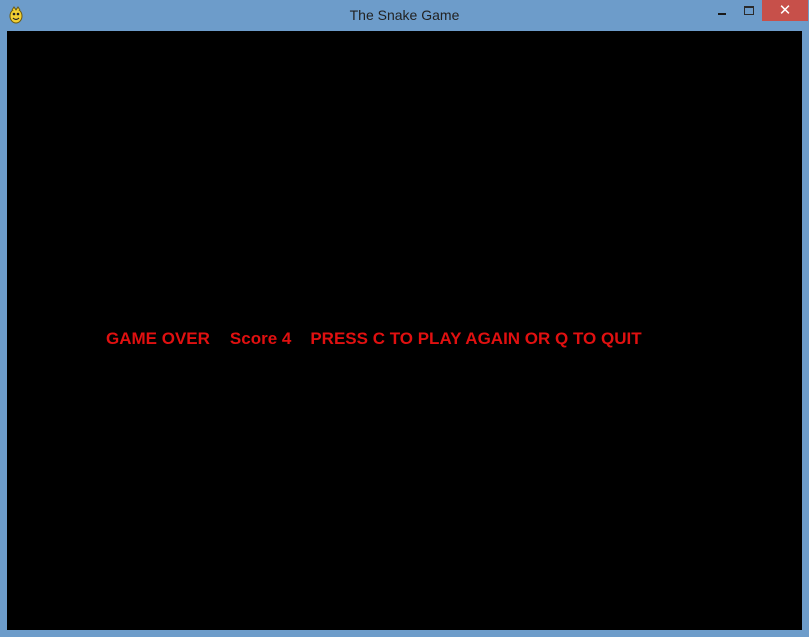 The image size is (809, 637). I want to click on maximize-button, so click(748, 10).